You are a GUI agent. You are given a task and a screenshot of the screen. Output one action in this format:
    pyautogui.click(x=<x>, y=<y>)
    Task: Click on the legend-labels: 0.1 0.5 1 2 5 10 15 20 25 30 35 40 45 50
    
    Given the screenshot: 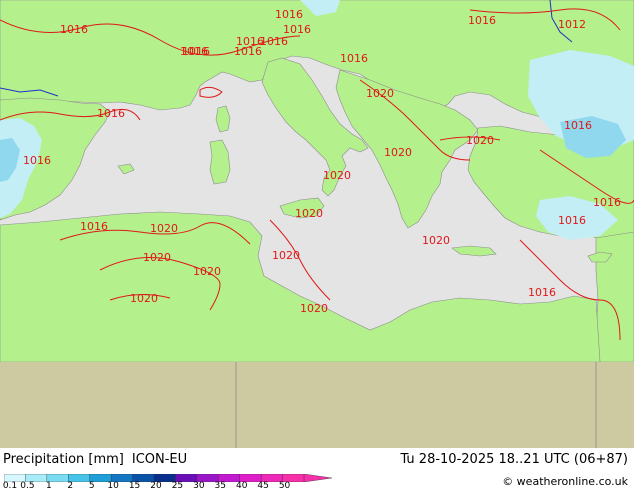 What is the action you would take?
    pyautogui.click(x=170, y=487)
    